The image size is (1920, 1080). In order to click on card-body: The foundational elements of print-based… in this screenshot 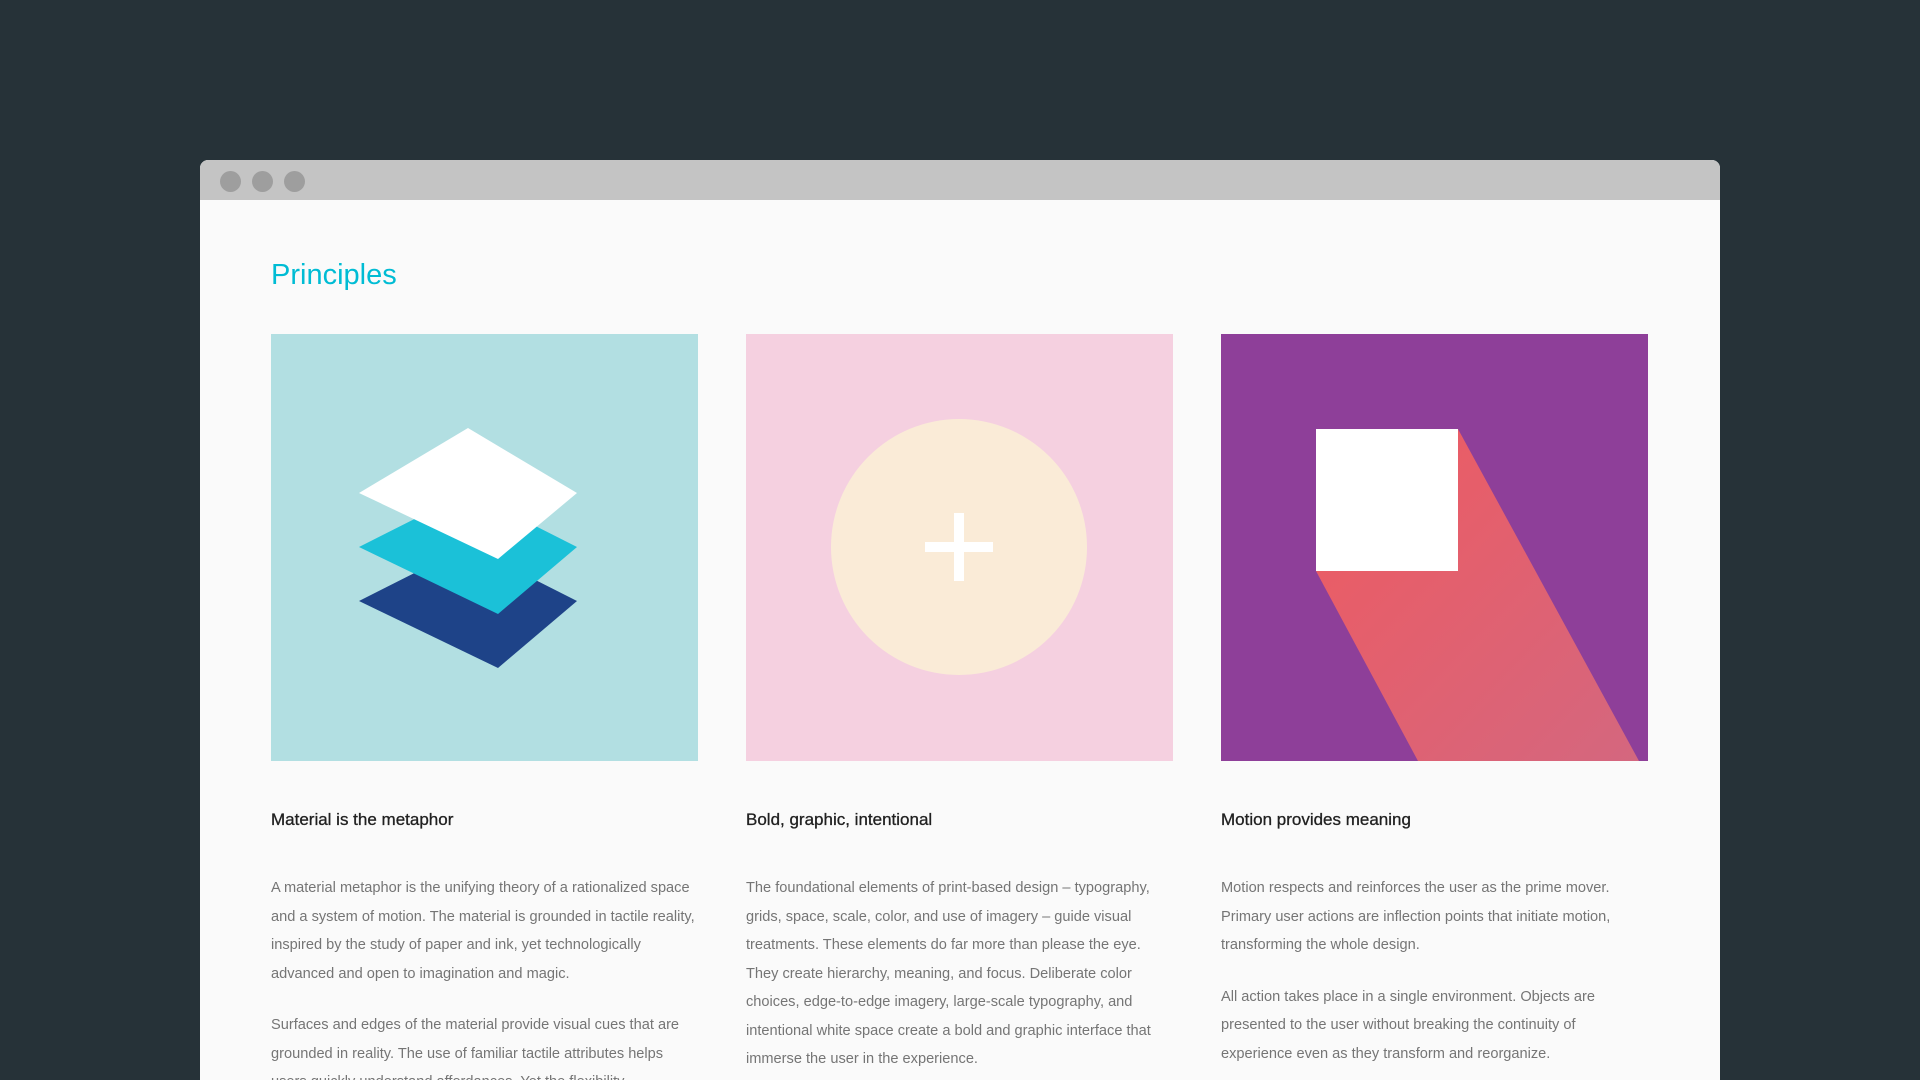, I will do `click(959, 977)`.